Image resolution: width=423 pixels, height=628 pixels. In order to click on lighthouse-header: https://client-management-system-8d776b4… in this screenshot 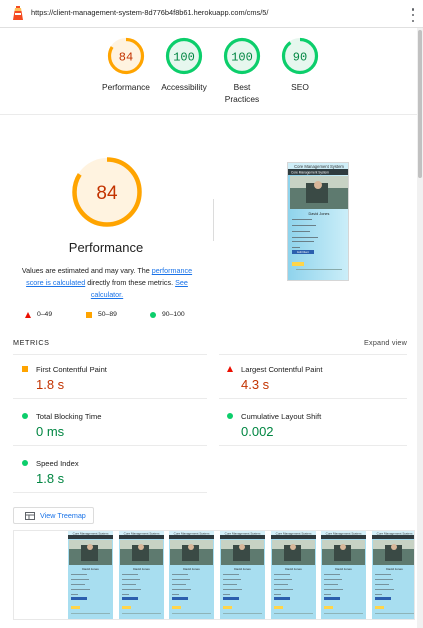, I will do `click(211, 14)`.